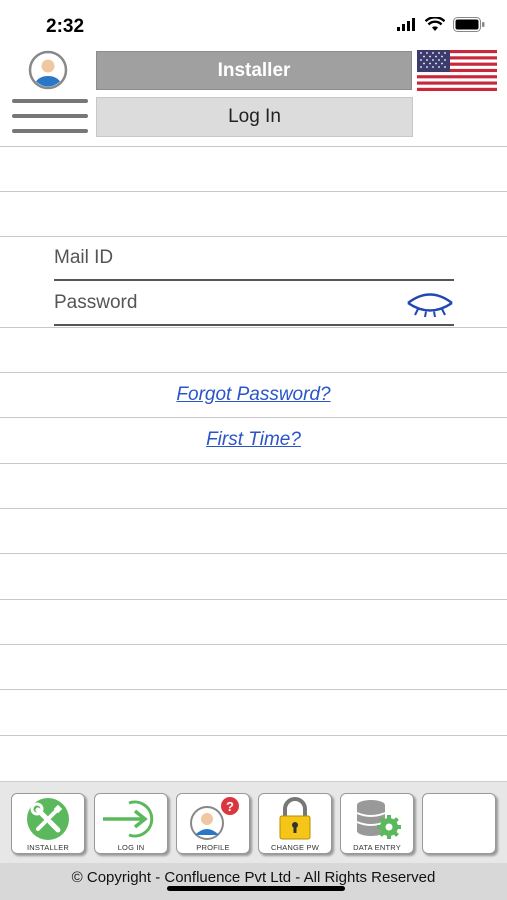 Image resolution: width=507 pixels, height=900 pixels. Describe the element at coordinates (430, 305) in the screenshot. I see `eye-icon` at that location.